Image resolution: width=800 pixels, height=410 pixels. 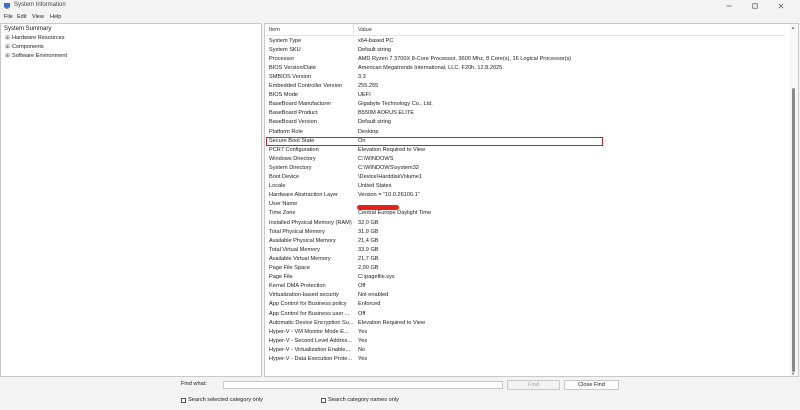 What do you see at coordinates (34, 38) in the screenshot?
I see `tree-item-hardware-resources: ⊞ Hardware Resources` at bounding box center [34, 38].